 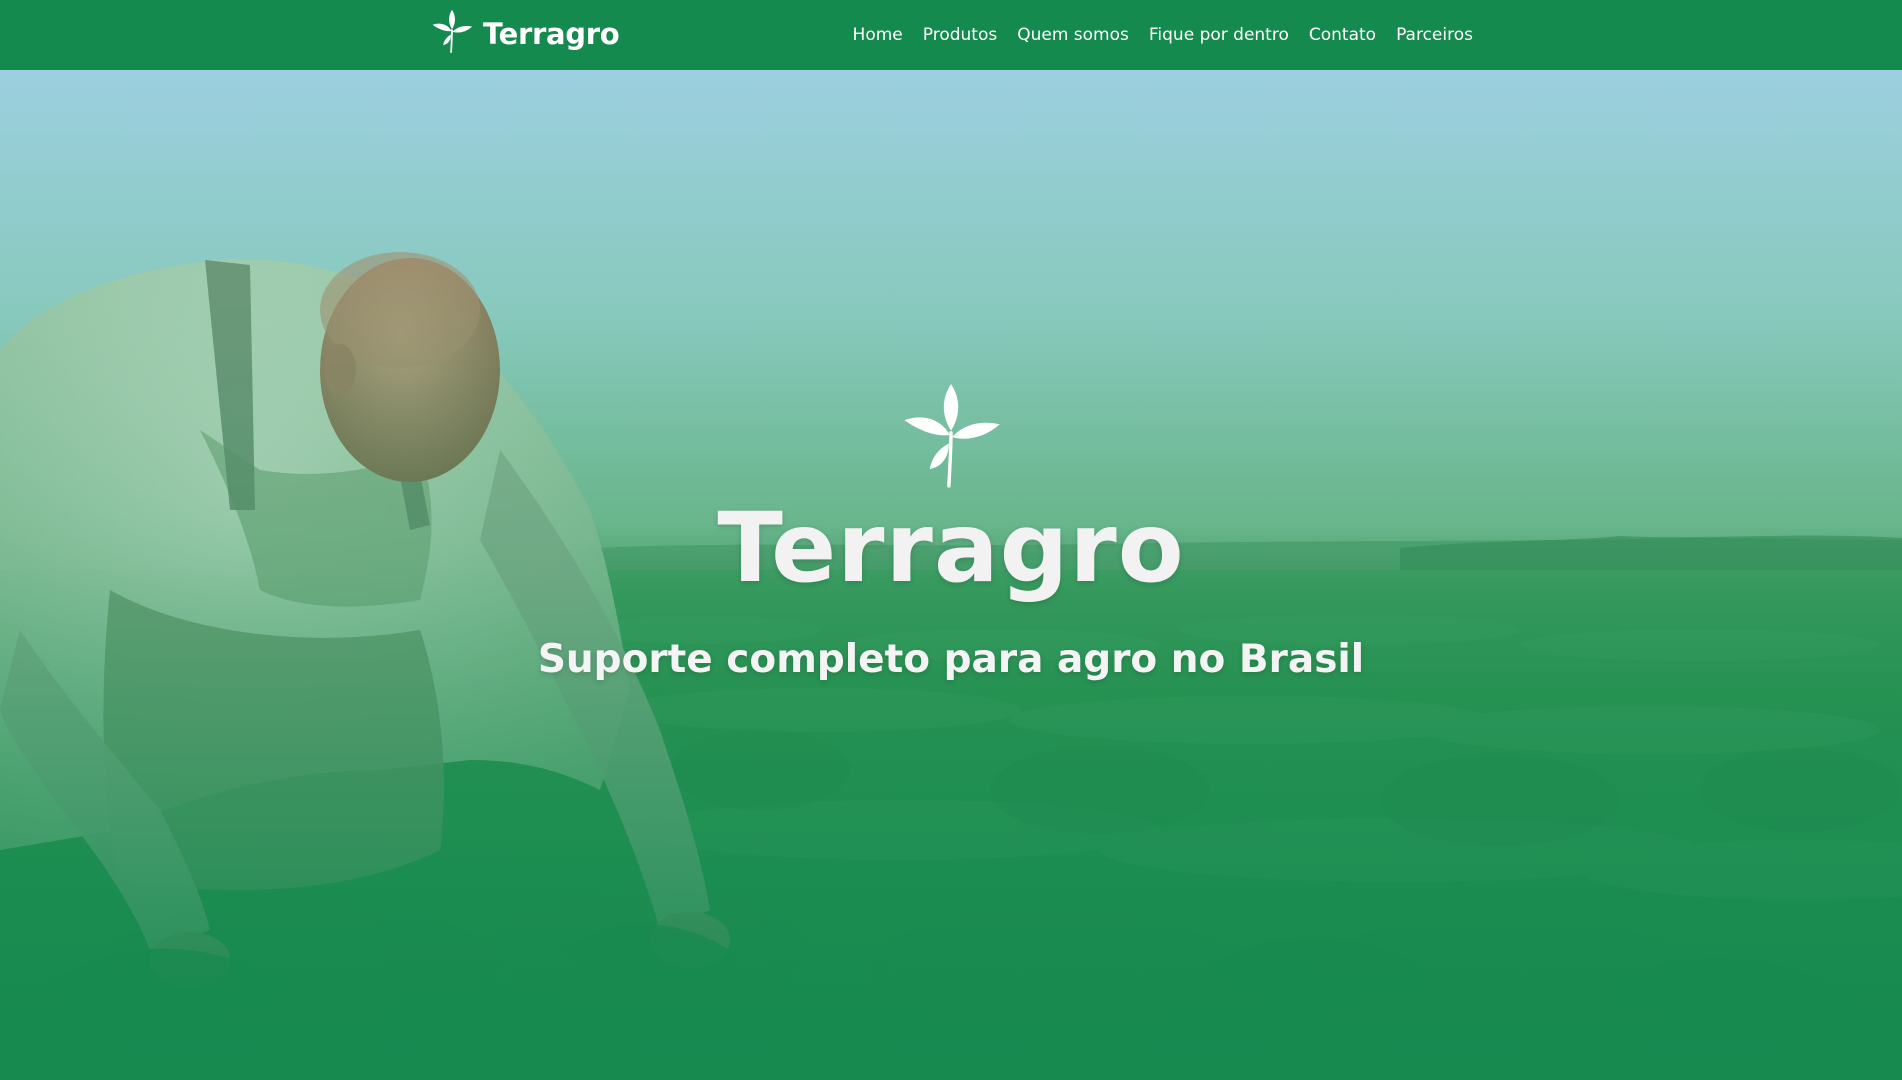 I want to click on nav-item-fique-por-dentro: Fique por dentro, so click(x=1219, y=35).